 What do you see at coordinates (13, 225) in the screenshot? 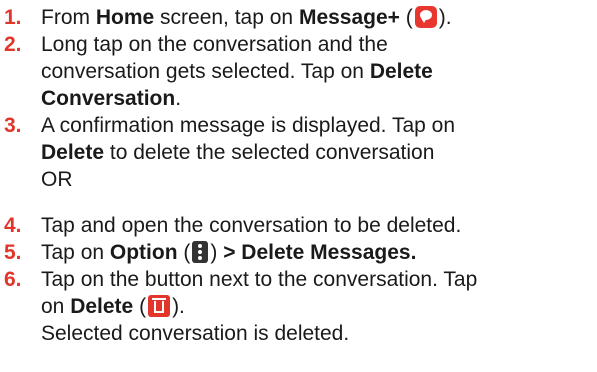
I see `step-number: 4.` at bounding box center [13, 225].